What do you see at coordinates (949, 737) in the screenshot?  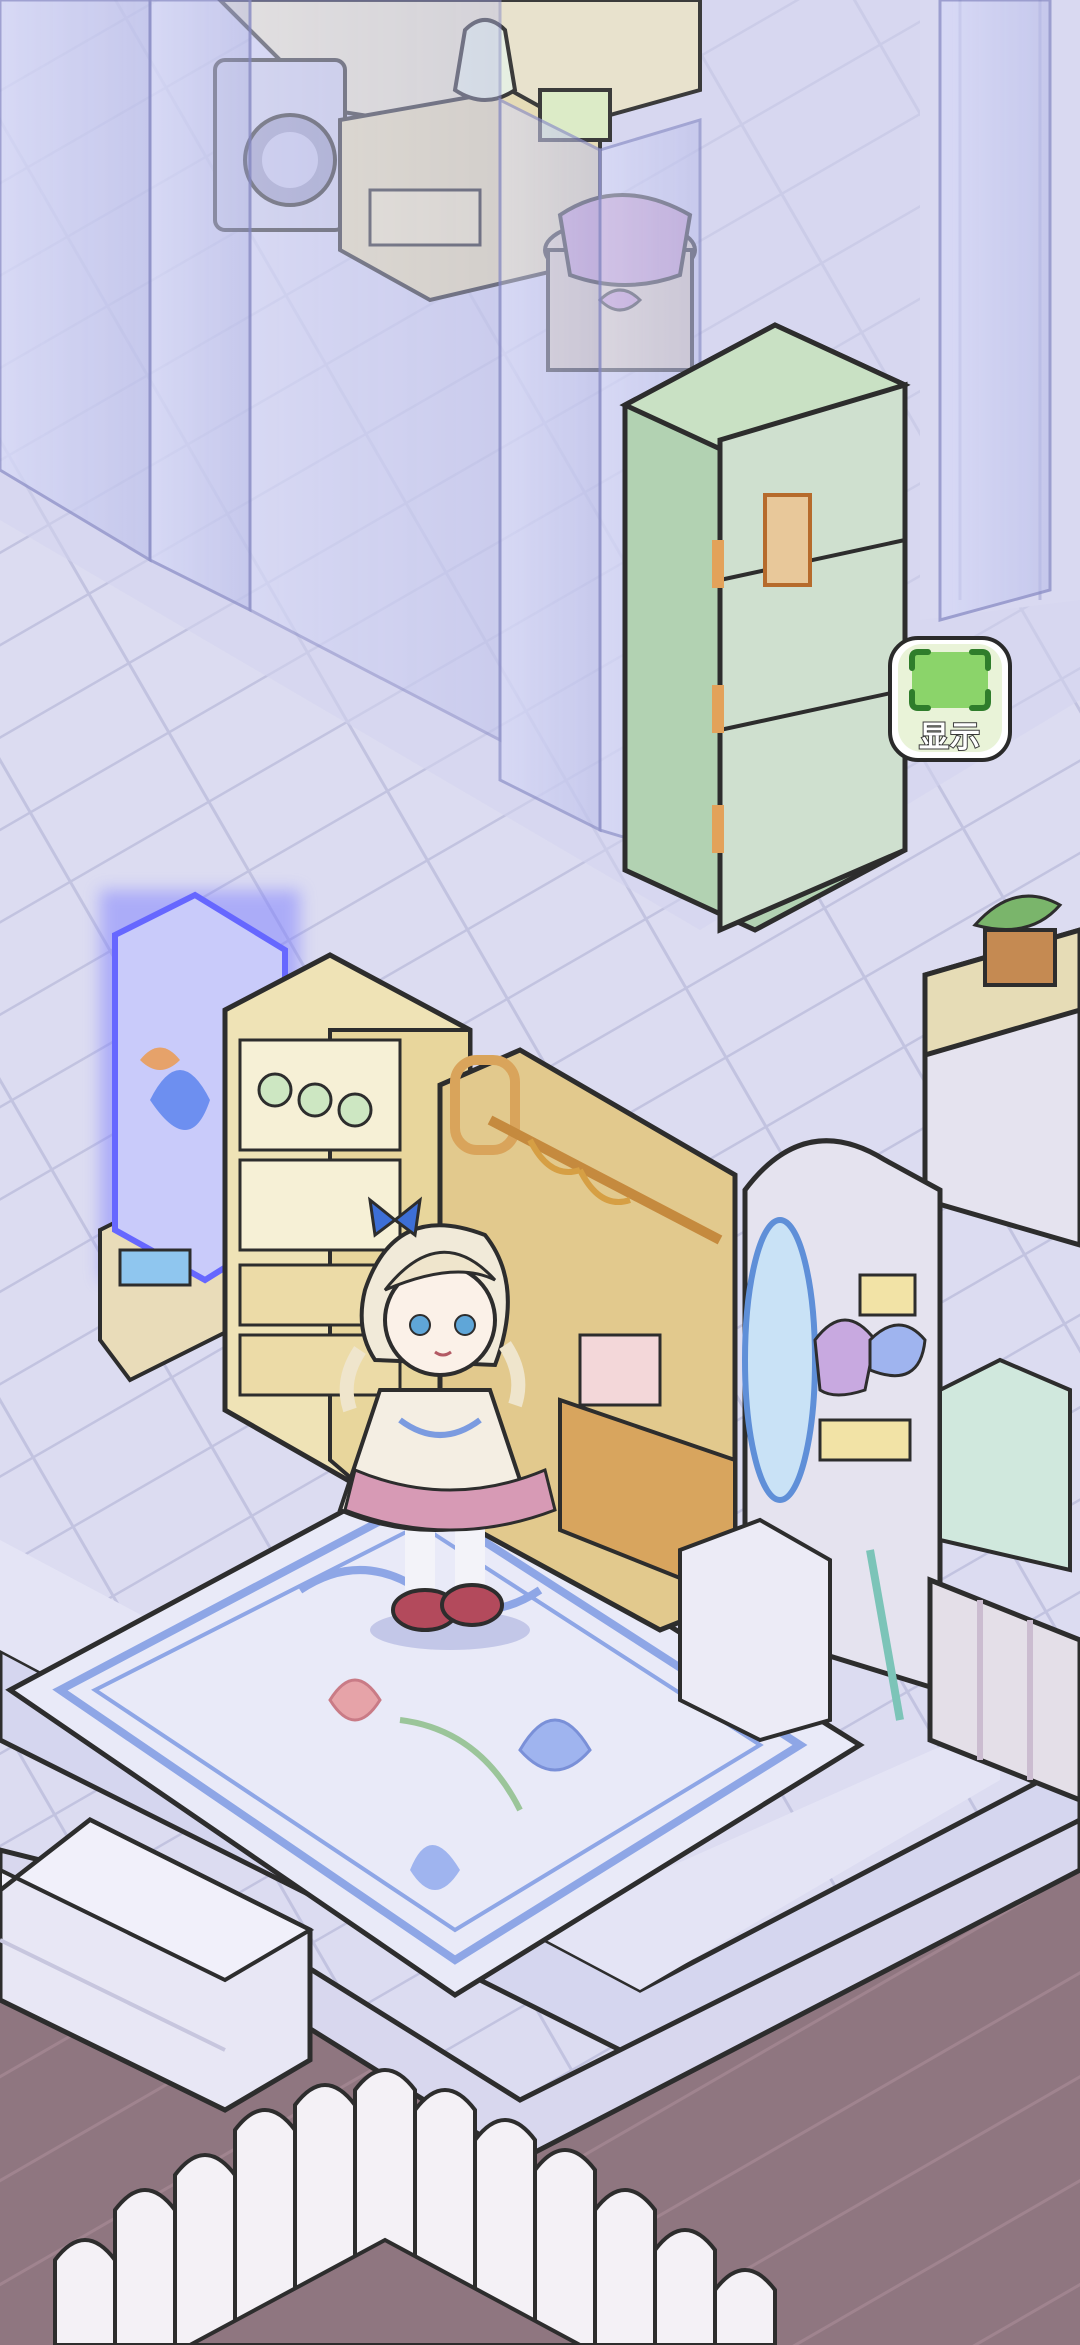 I see `show-toggle-label: 显示` at bounding box center [949, 737].